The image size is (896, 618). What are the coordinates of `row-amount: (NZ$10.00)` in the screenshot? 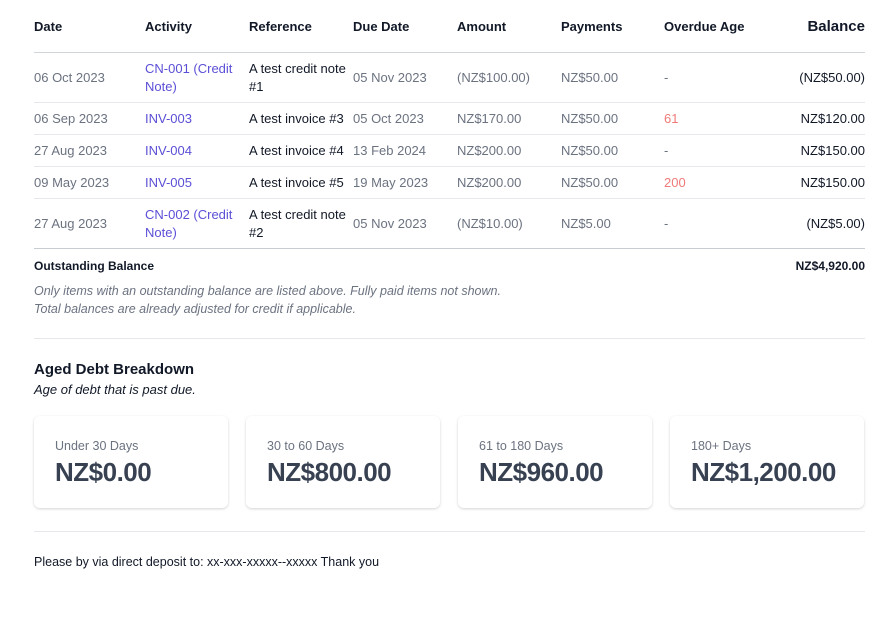 It's located at (509, 223).